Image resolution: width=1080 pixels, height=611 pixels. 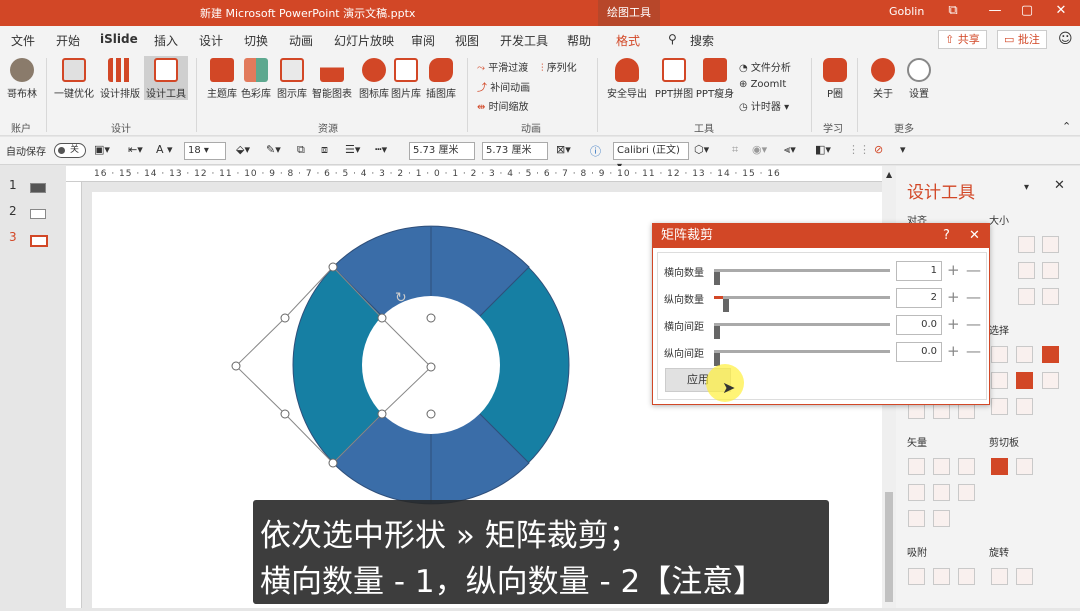 I want to click on search-label: 搜索, so click(x=702, y=40).